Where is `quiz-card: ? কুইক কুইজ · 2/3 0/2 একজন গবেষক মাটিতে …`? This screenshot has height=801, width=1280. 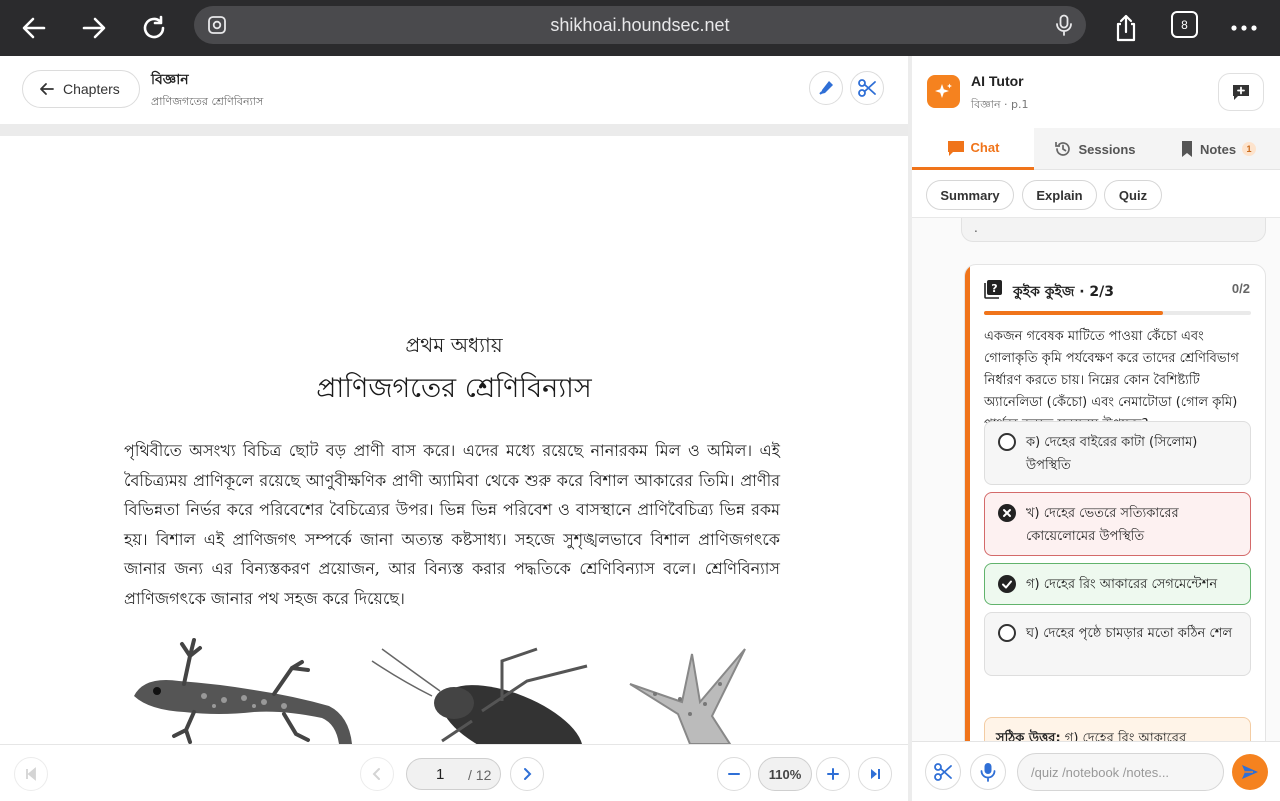
quiz-card: ? কুইক কুইজ · 2/3 0/2 একজন গবেষক মাটিতে … is located at coordinates (1115, 502).